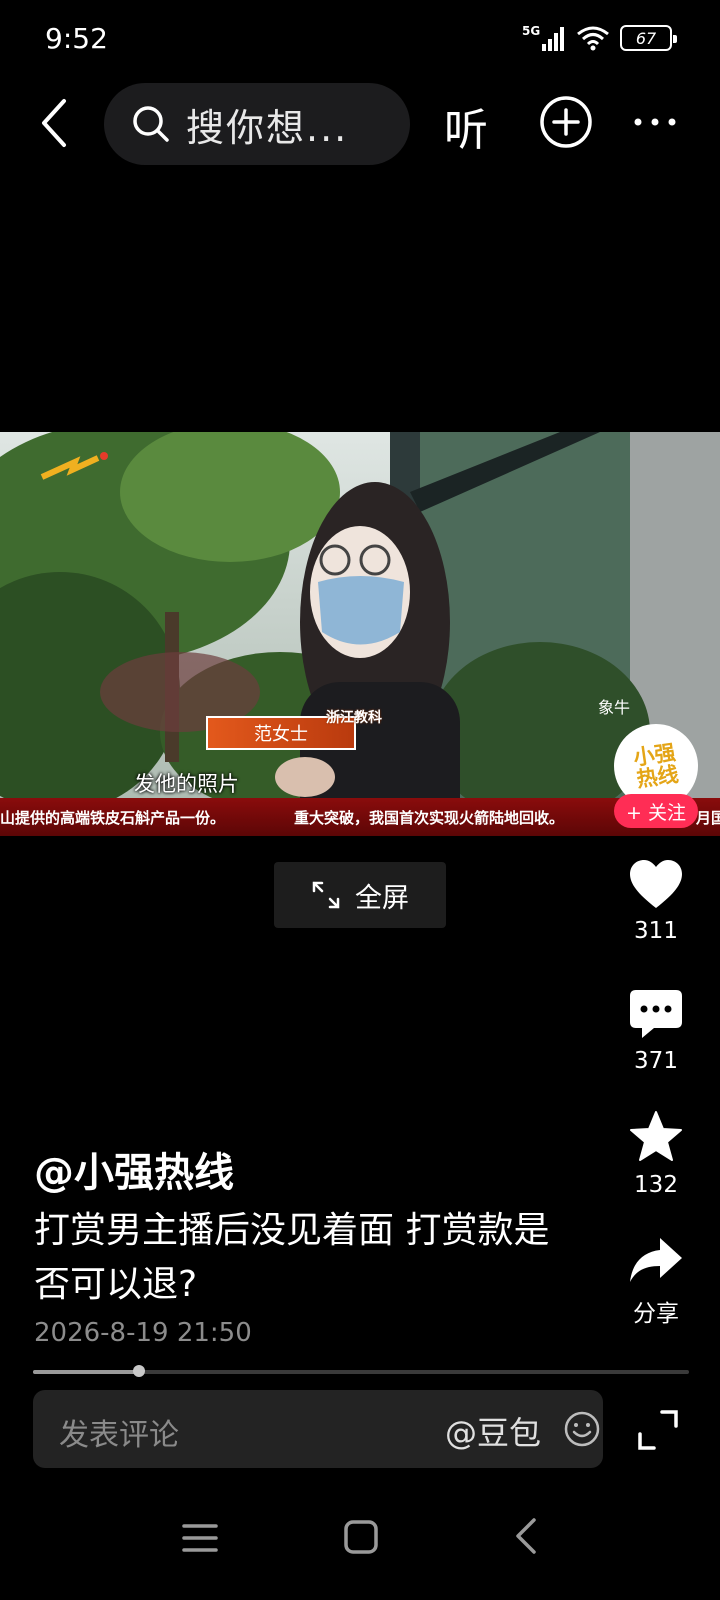 This screenshot has height=1600, width=720. What do you see at coordinates (429, 817) in the screenshot?
I see `ticker-item: 重大突破，我国首次实现火箭陆地回收。` at bounding box center [429, 817].